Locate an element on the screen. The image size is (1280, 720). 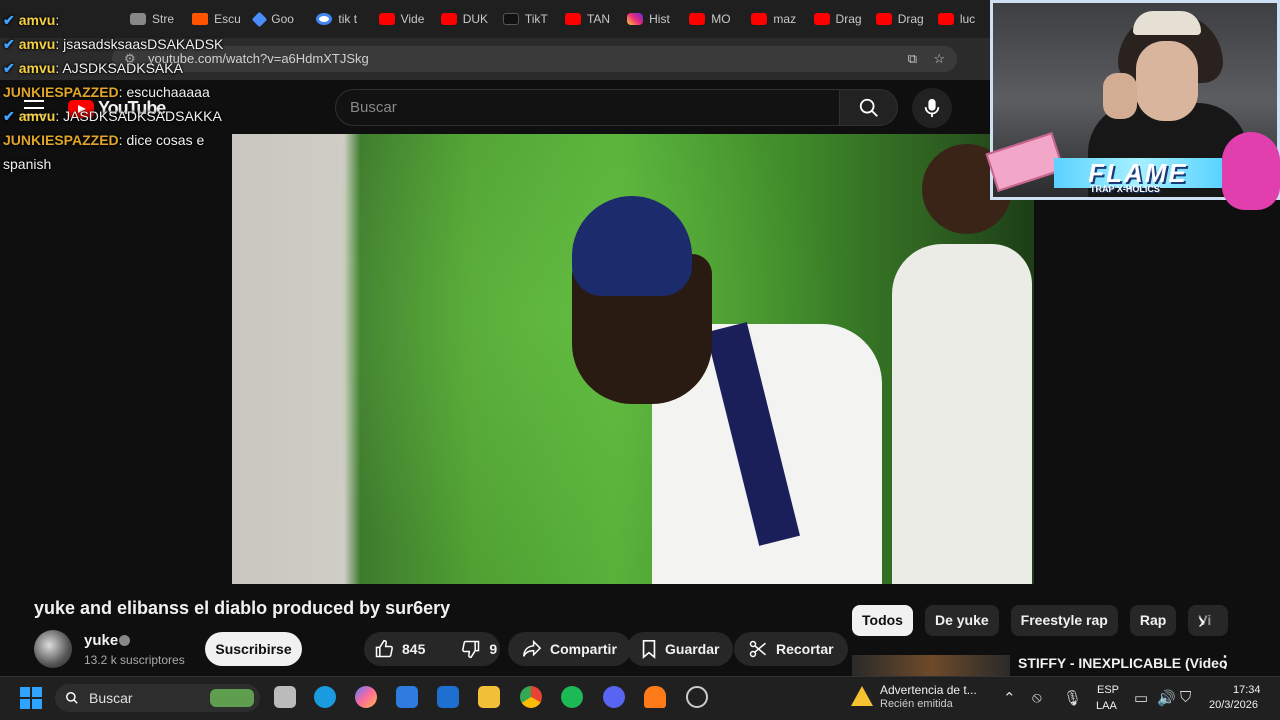
obs-icon is located at coordinates (697, 697).